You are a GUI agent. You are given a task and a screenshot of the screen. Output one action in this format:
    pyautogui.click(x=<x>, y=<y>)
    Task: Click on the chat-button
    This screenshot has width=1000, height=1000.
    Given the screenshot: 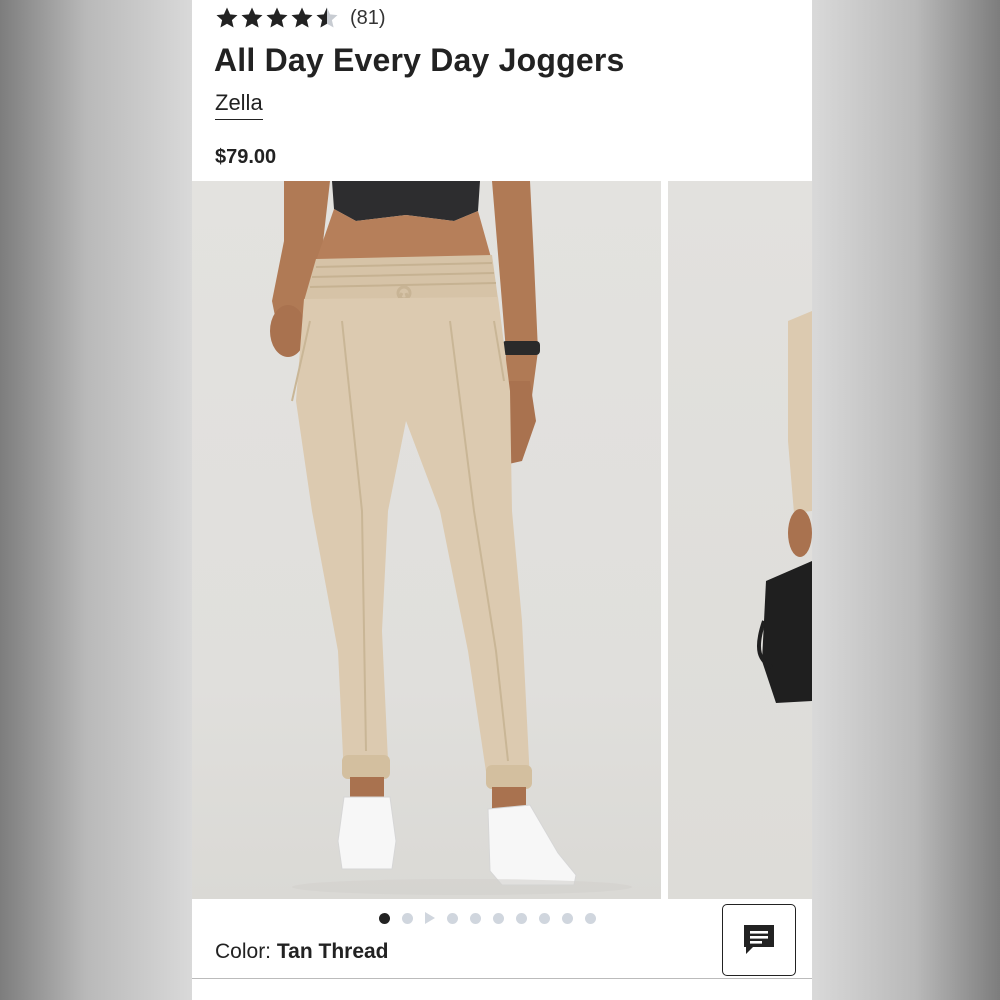 What is the action you would take?
    pyautogui.click(x=759, y=940)
    